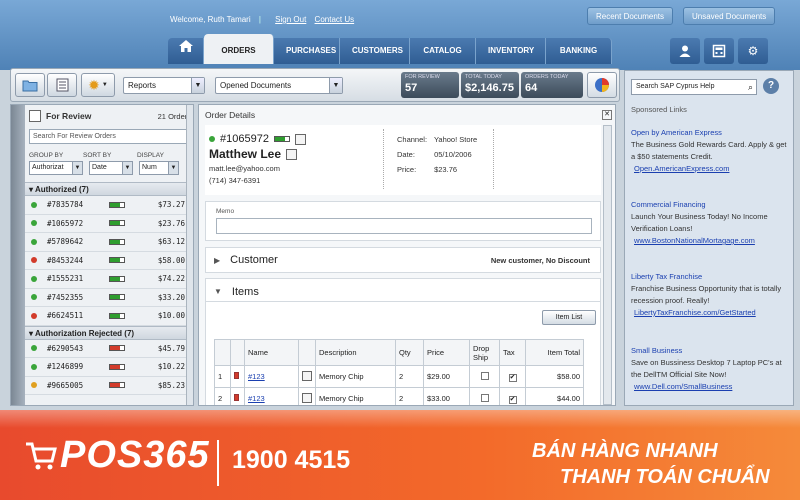 The image size is (800, 500). Describe the element at coordinates (771, 86) in the screenshot. I see `help-icon: ?` at that location.